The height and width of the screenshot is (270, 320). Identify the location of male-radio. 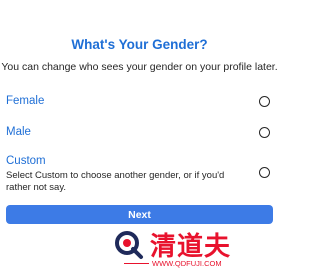
(264, 132).